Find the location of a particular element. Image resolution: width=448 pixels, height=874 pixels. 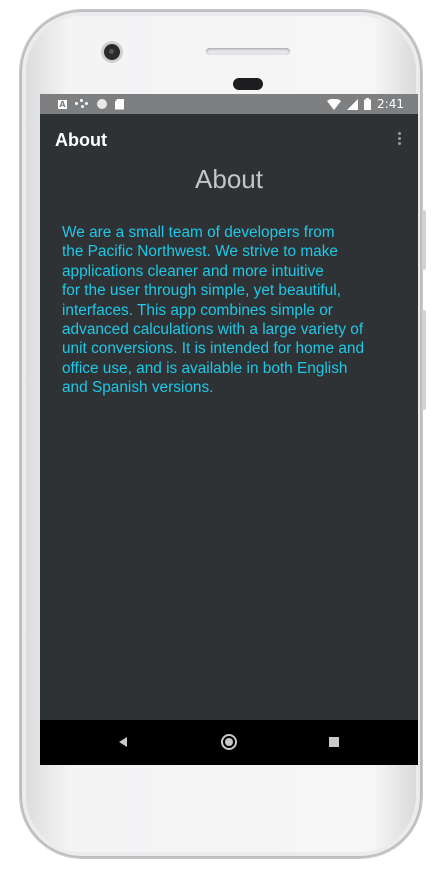

status-time: 2:41 is located at coordinates (390, 104).